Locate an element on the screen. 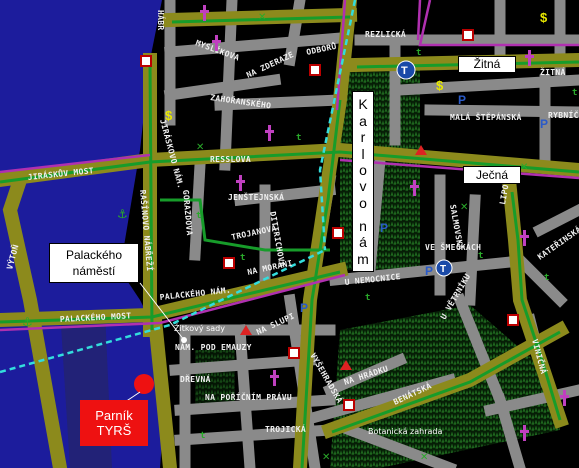 The image size is (579, 468). karlovo-letter: á is located at coordinates (363, 242).